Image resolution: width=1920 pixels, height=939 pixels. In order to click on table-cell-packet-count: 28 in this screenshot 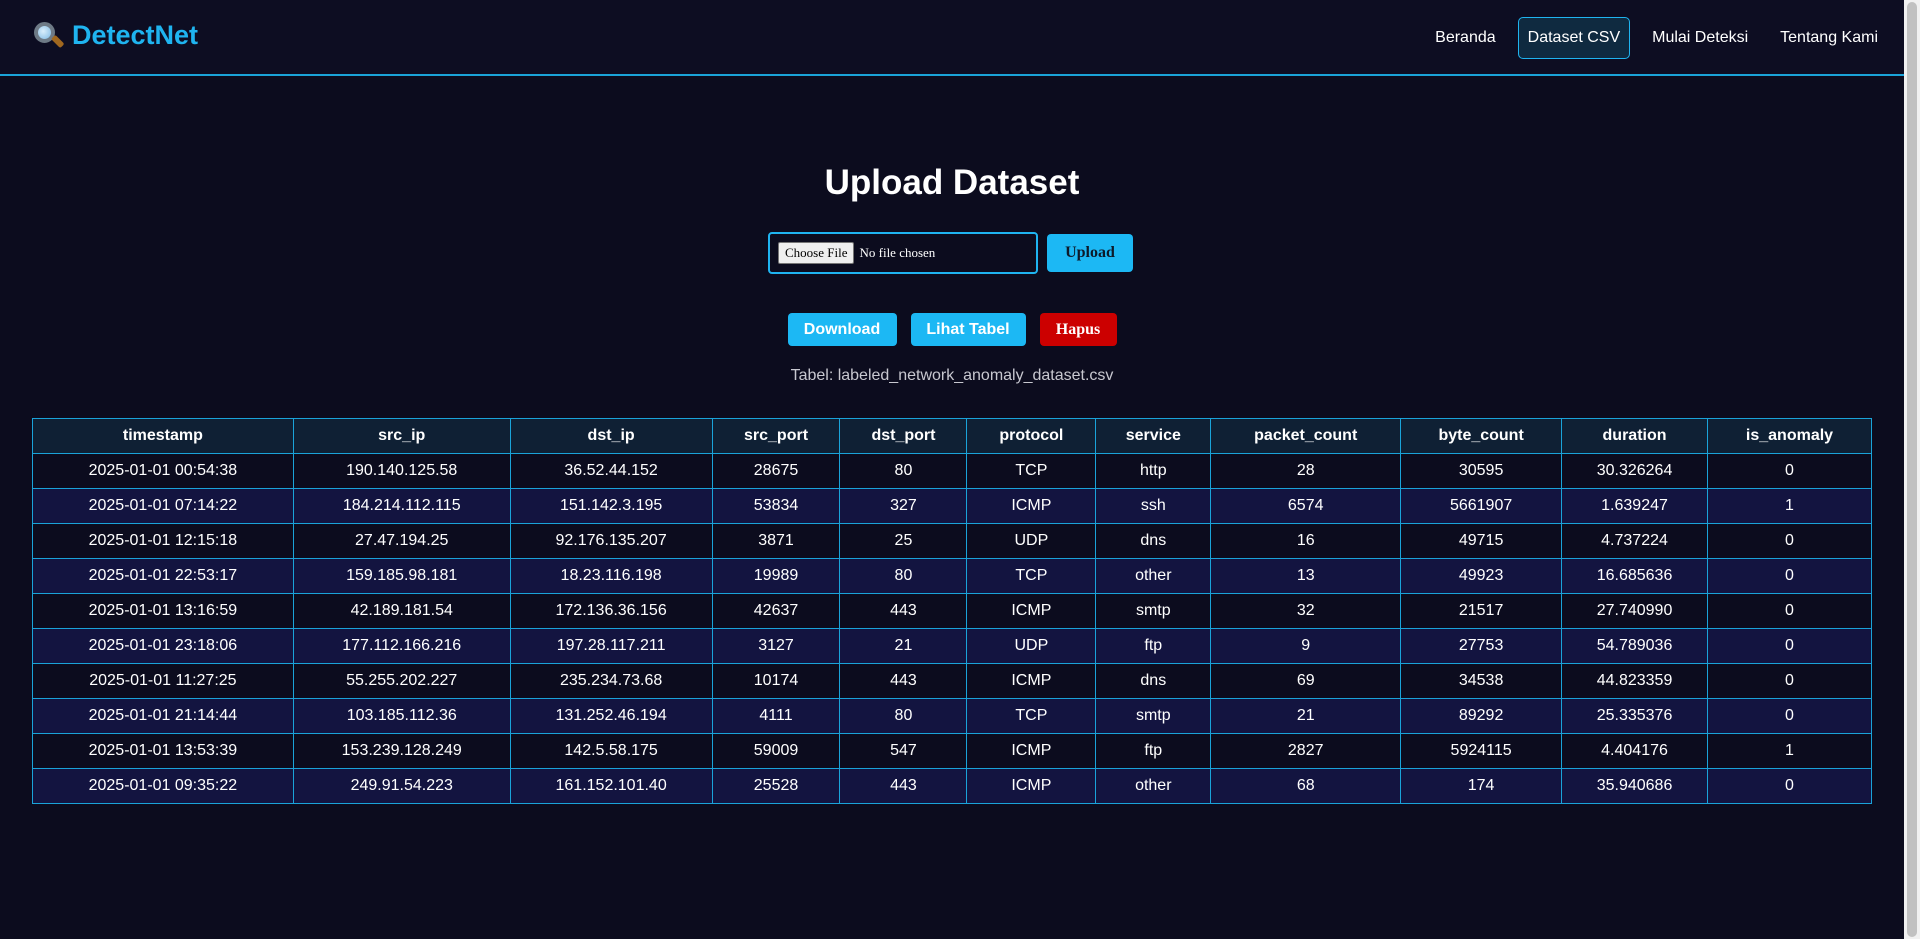, I will do `click(1306, 471)`.